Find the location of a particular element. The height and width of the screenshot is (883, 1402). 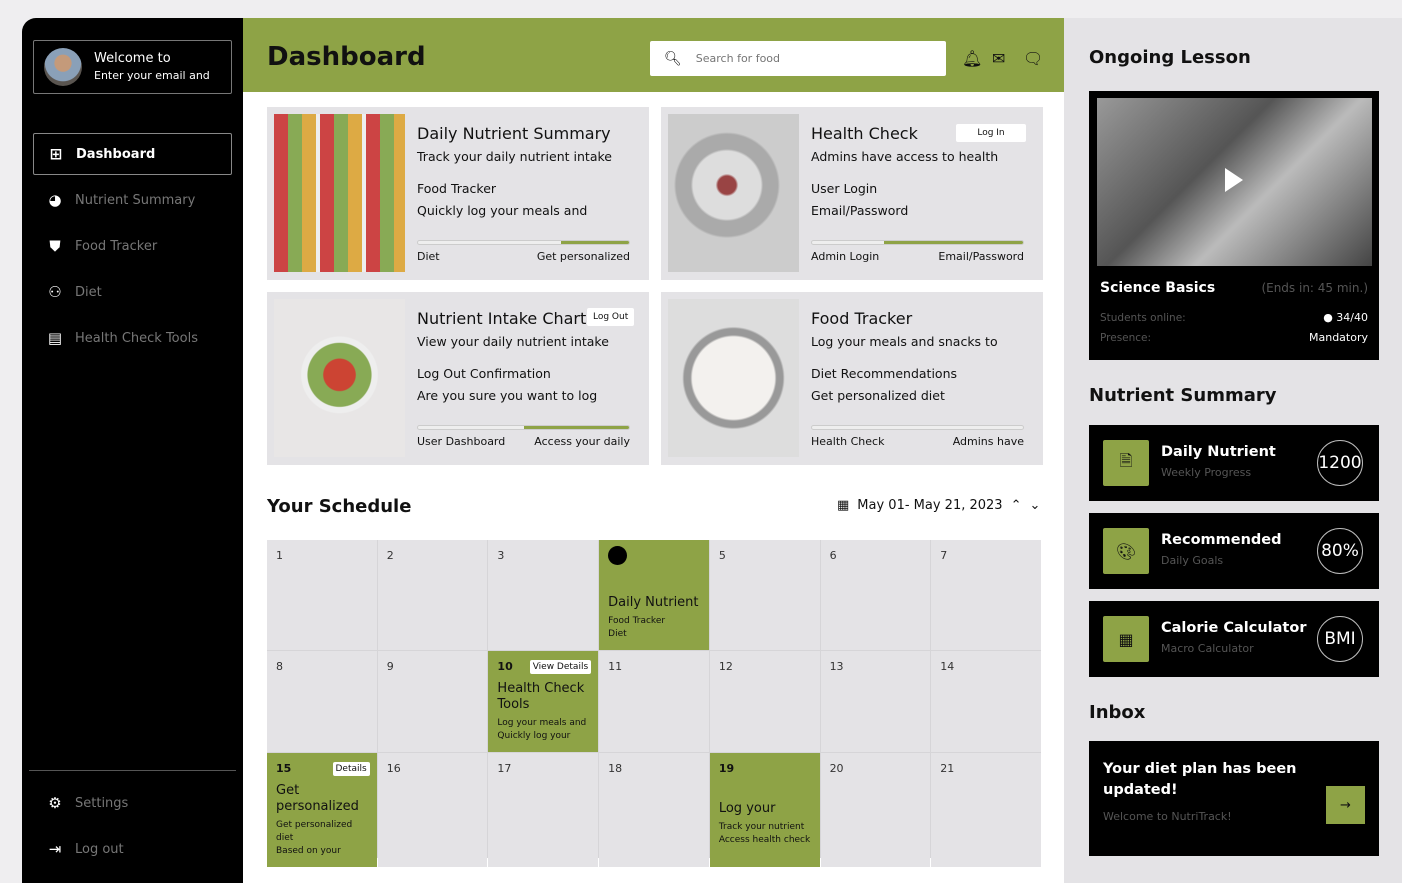

sidebar-item-label: Food Tracker is located at coordinates (116, 246).